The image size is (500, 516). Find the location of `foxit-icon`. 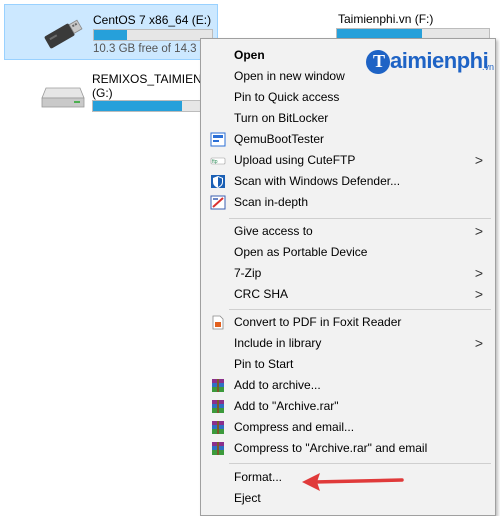

foxit-icon is located at coordinates (218, 322).